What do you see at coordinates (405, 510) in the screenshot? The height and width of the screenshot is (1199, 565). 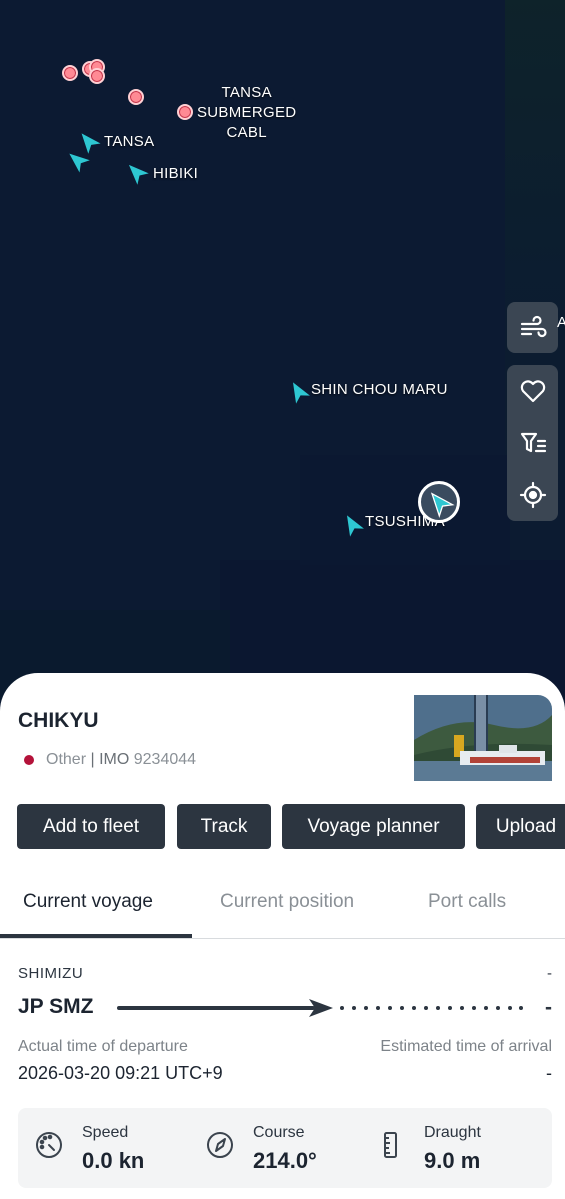 I see `depth-shade` at bounding box center [405, 510].